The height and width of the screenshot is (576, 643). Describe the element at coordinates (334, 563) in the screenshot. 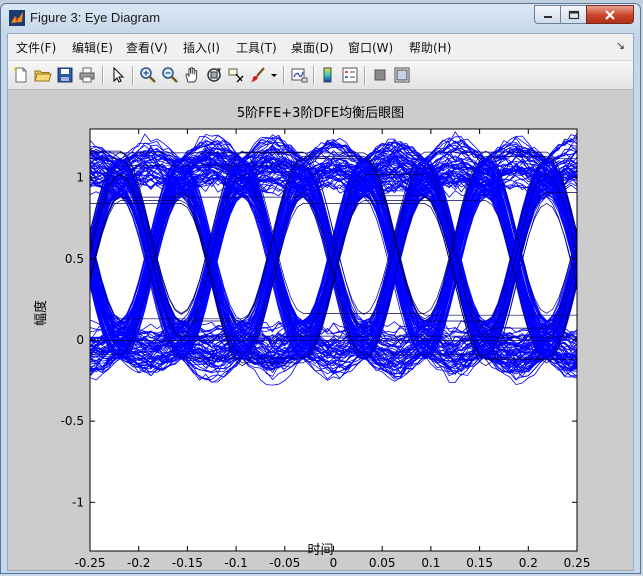

I see `x-tick-label: 0` at that location.